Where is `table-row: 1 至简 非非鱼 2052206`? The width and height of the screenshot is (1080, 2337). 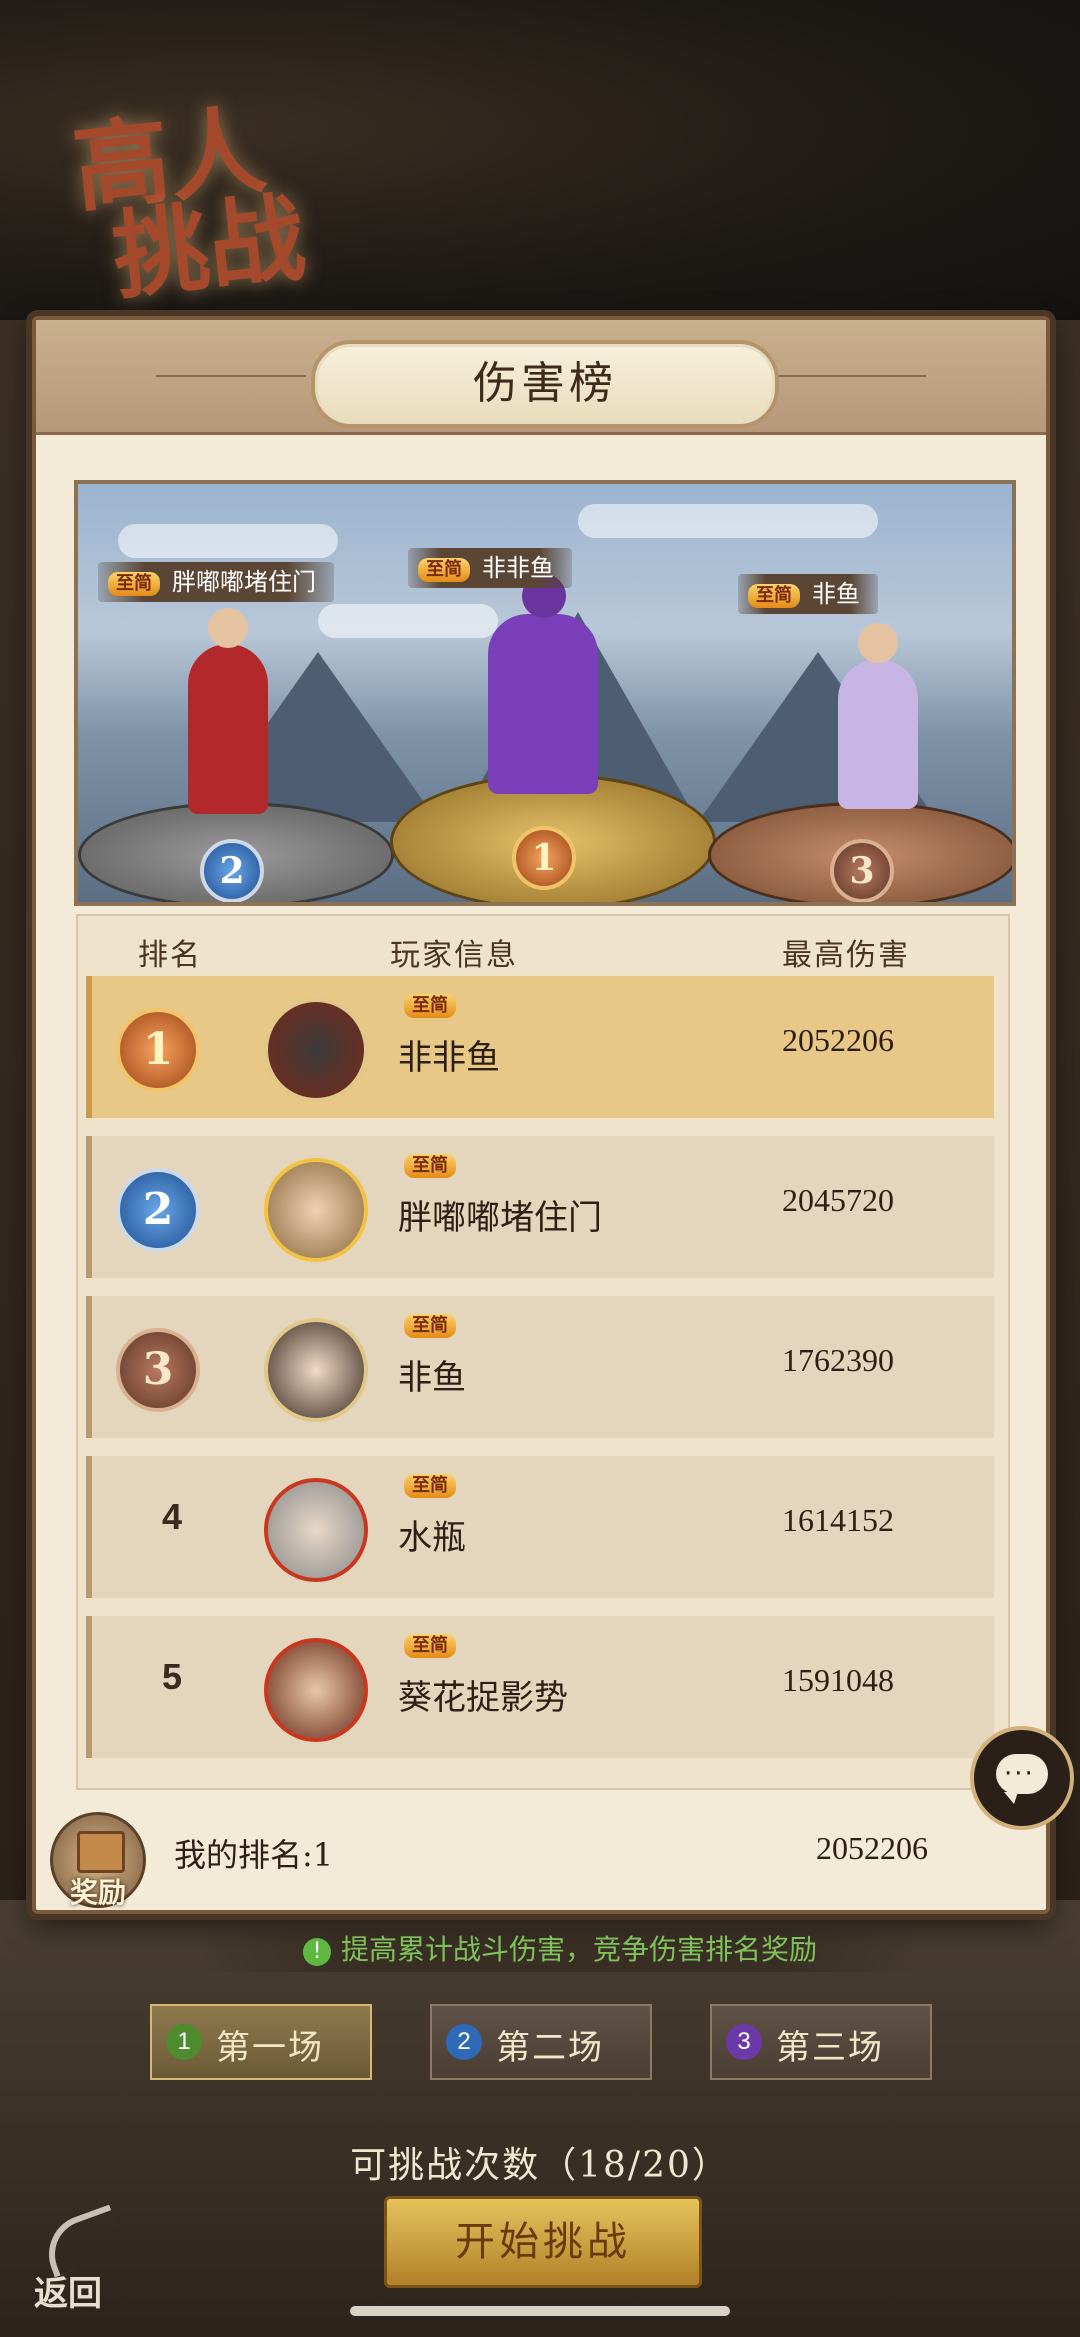
table-row: 1 至简 非非鱼 2052206 is located at coordinates (540, 1047).